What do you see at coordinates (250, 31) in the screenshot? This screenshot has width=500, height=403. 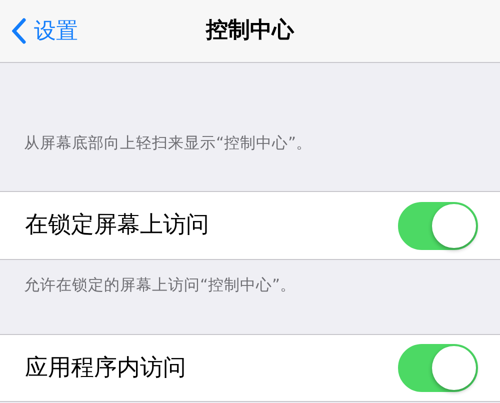 I see `screen-title: 控制中心` at bounding box center [250, 31].